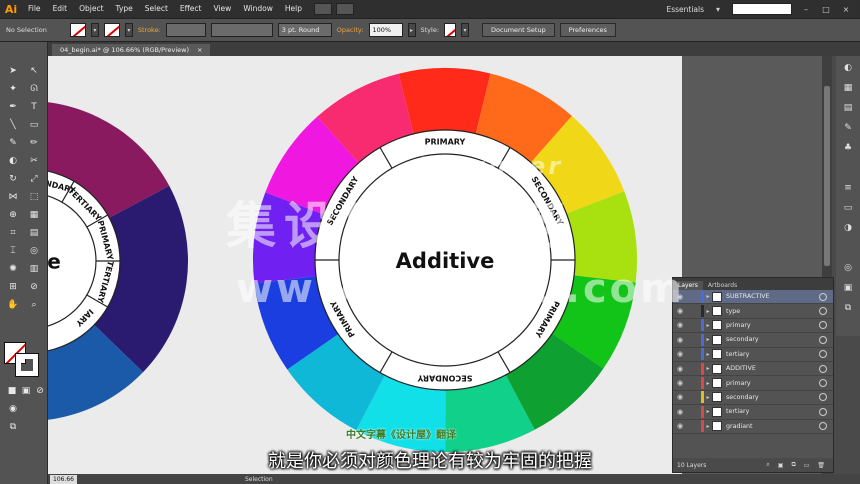 The image size is (860, 484). I want to click on layer-row: ◉ ▸ type, so click(753, 311).